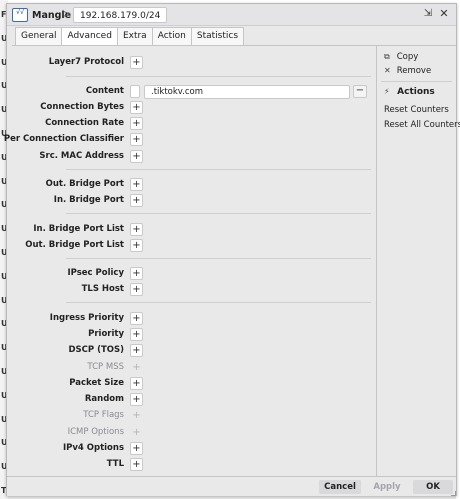 The height and width of the screenshot is (499, 460). What do you see at coordinates (194, 449) in the screenshot?
I see `row-ipv4-options: IPv4 Options +` at bounding box center [194, 449].